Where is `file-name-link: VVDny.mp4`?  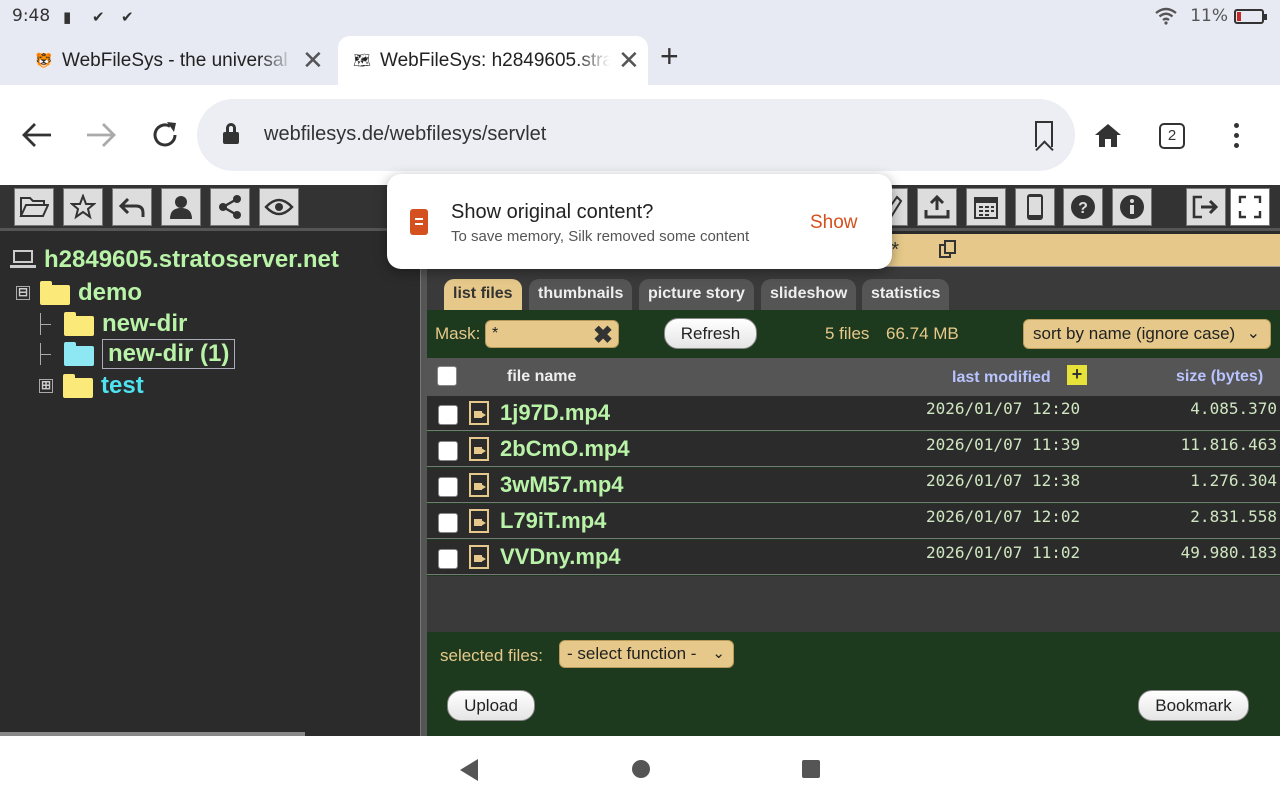 file-name-link: VVDny.mp4 is located at coordinates (560, 557).